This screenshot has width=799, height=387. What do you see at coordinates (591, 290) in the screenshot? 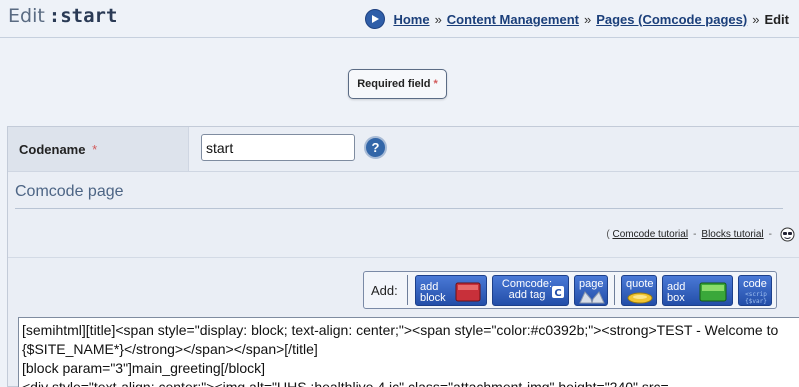
I see `page-button: page` at bounding box center [591, 290].